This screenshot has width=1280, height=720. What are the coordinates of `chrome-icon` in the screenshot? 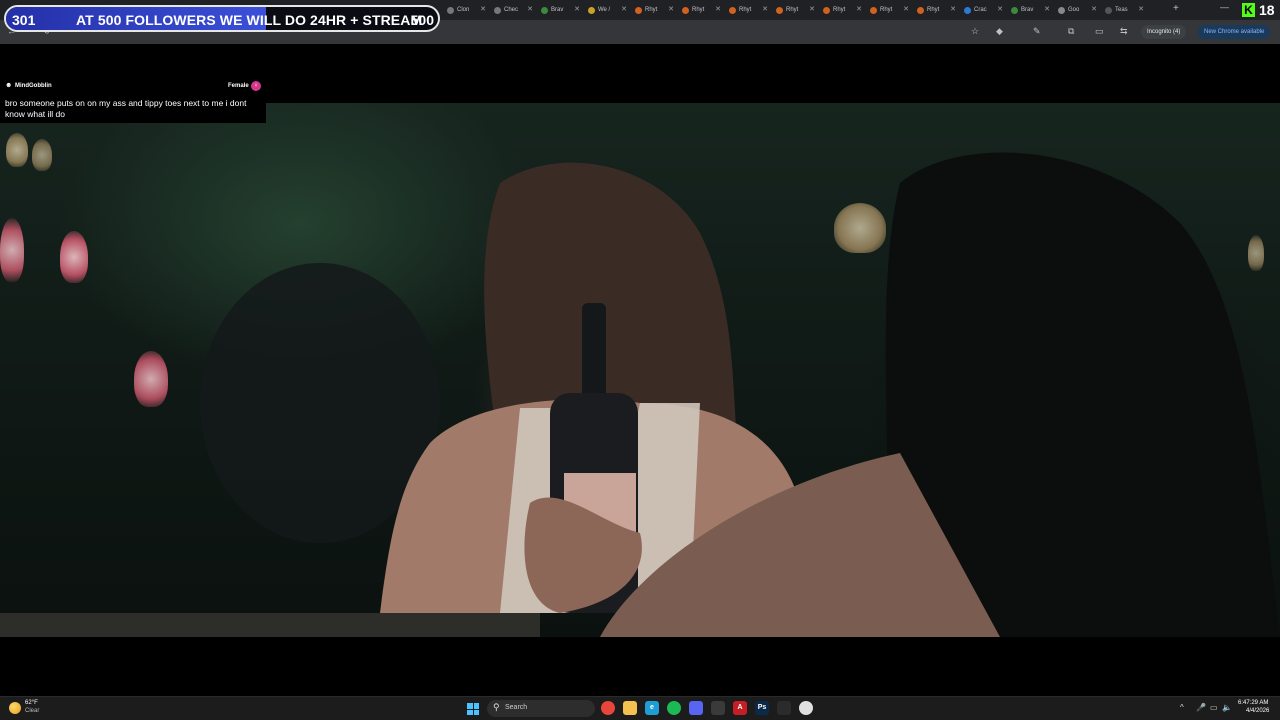 It's located at (608, 708).